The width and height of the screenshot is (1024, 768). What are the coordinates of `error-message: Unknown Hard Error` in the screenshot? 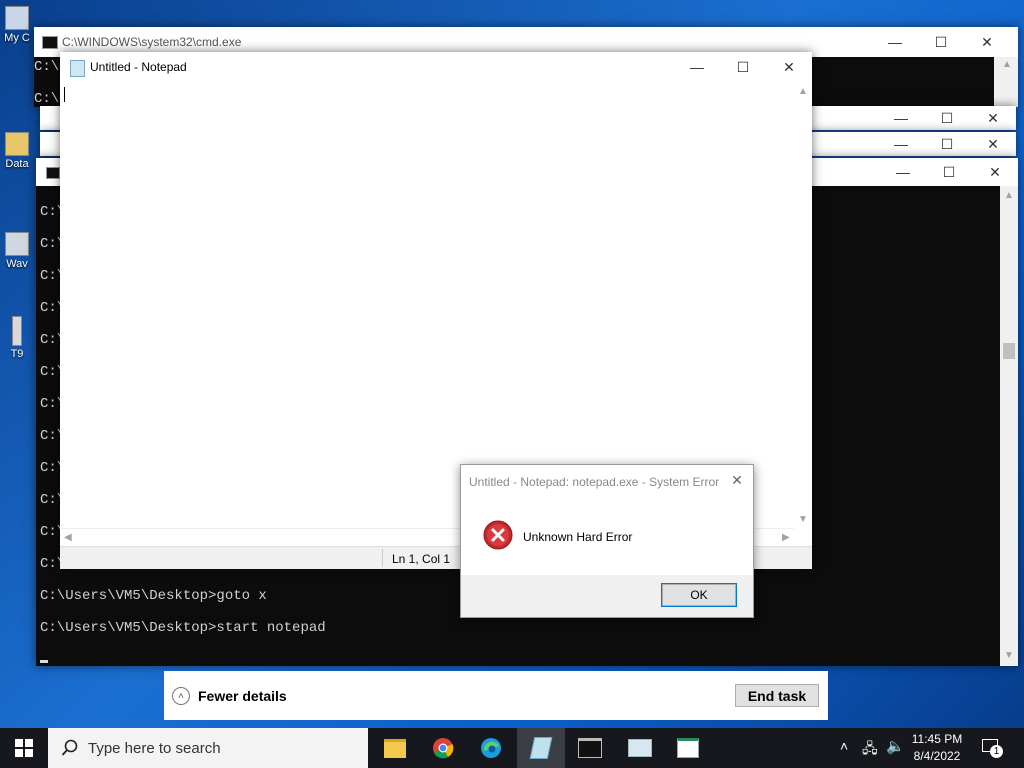 It's located at (578, 537).